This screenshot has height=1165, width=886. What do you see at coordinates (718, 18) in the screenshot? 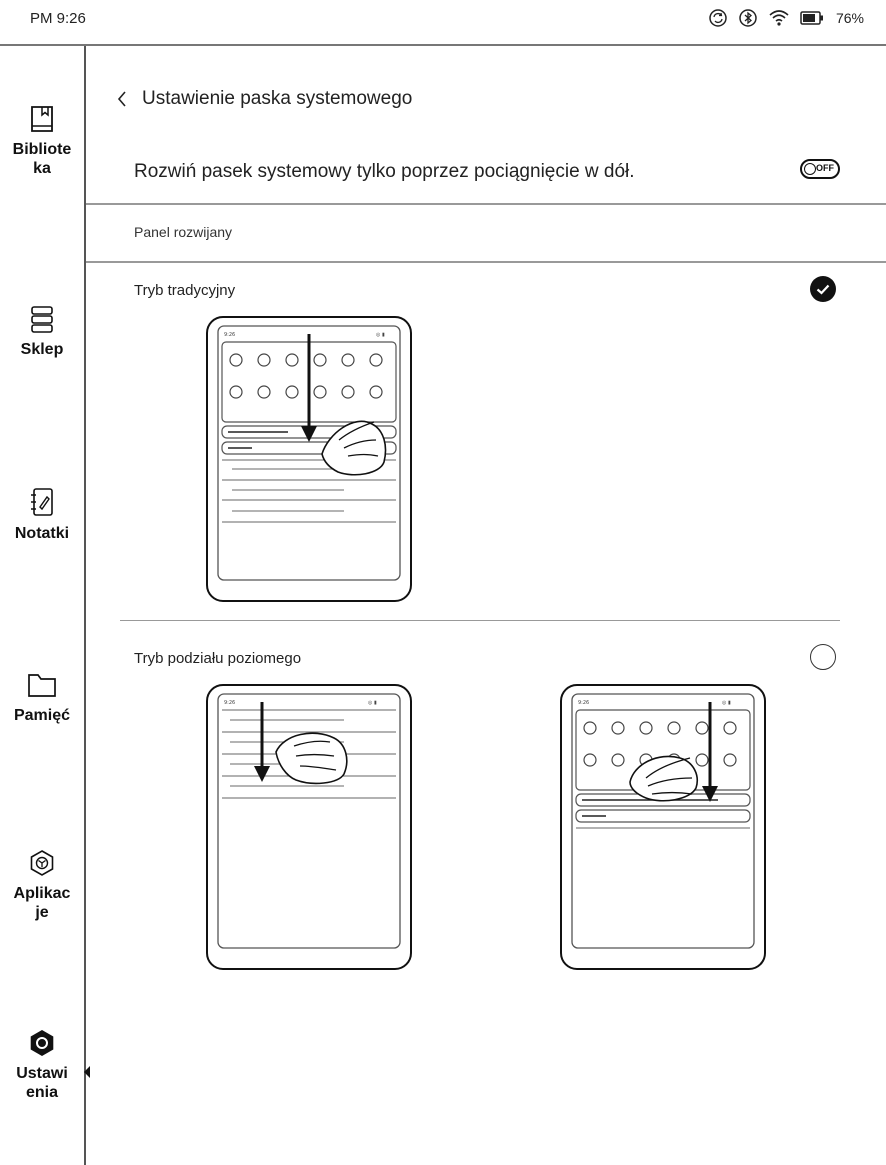
I see `sync-icon` at bounding box center [718, 18].